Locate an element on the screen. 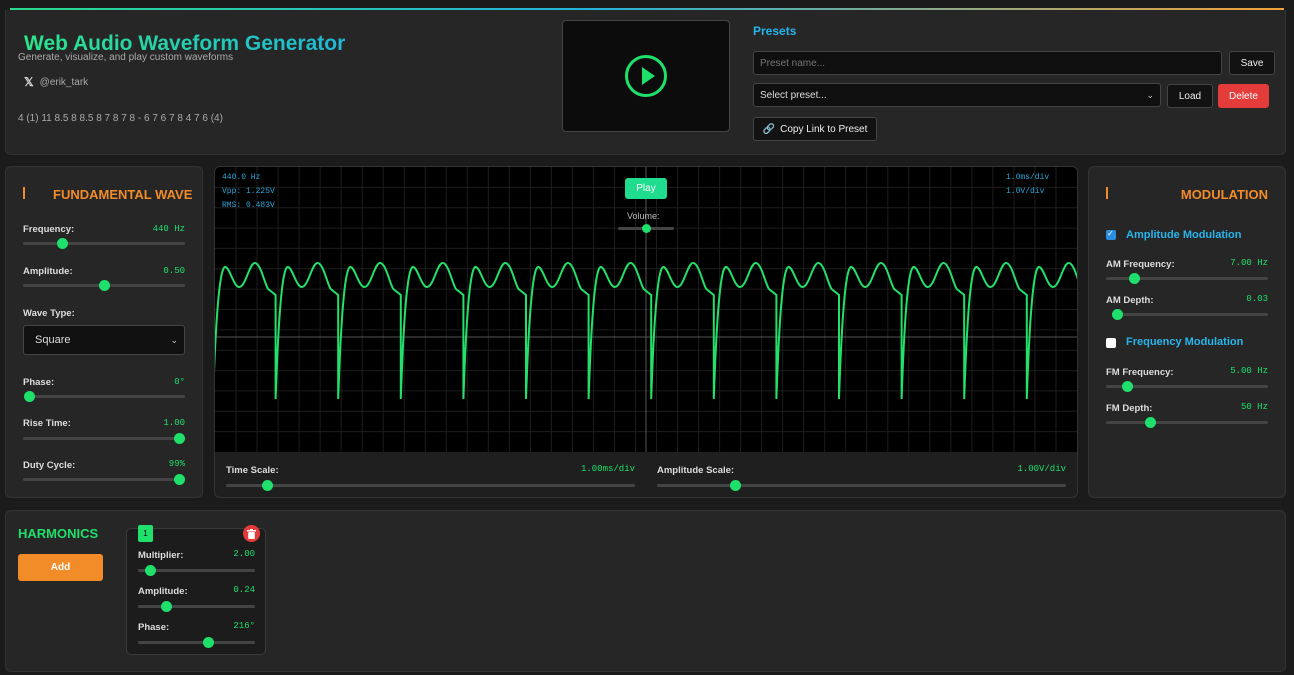 The width and height of the screenshot is (1294, 675). harmonic-phase-slider is located at coordinates (196, 642).